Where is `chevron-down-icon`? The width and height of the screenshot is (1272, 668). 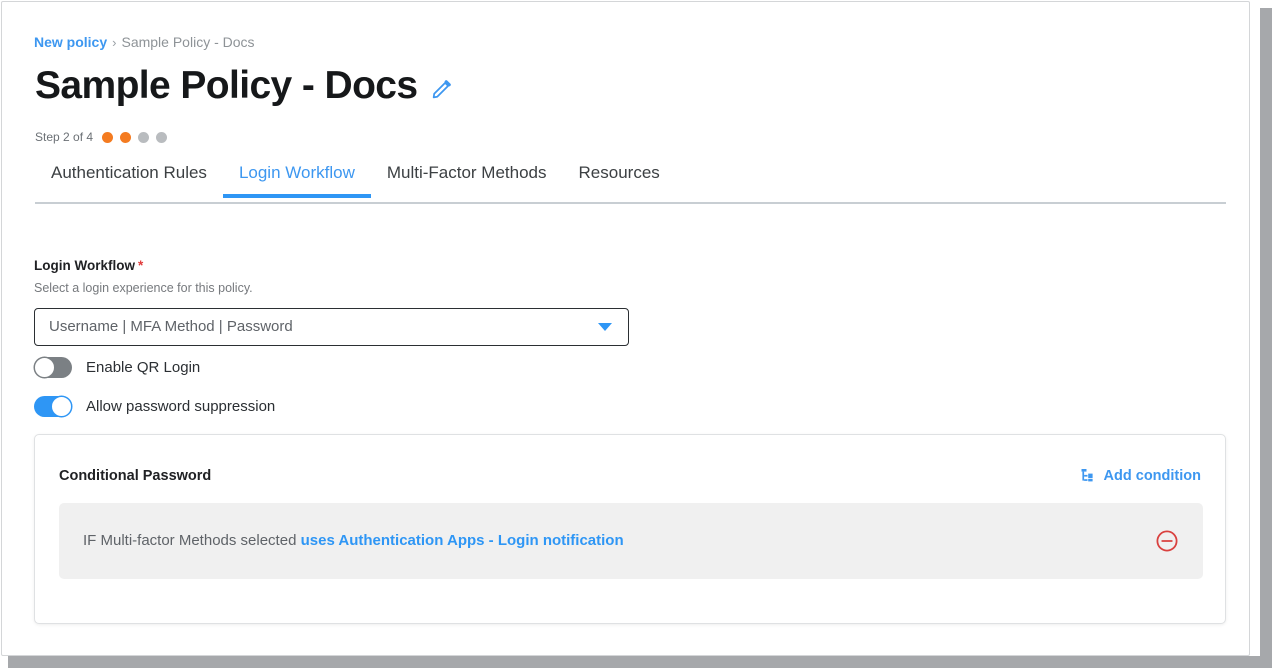
chevron-down-icon is located at coordinates (605, 327).